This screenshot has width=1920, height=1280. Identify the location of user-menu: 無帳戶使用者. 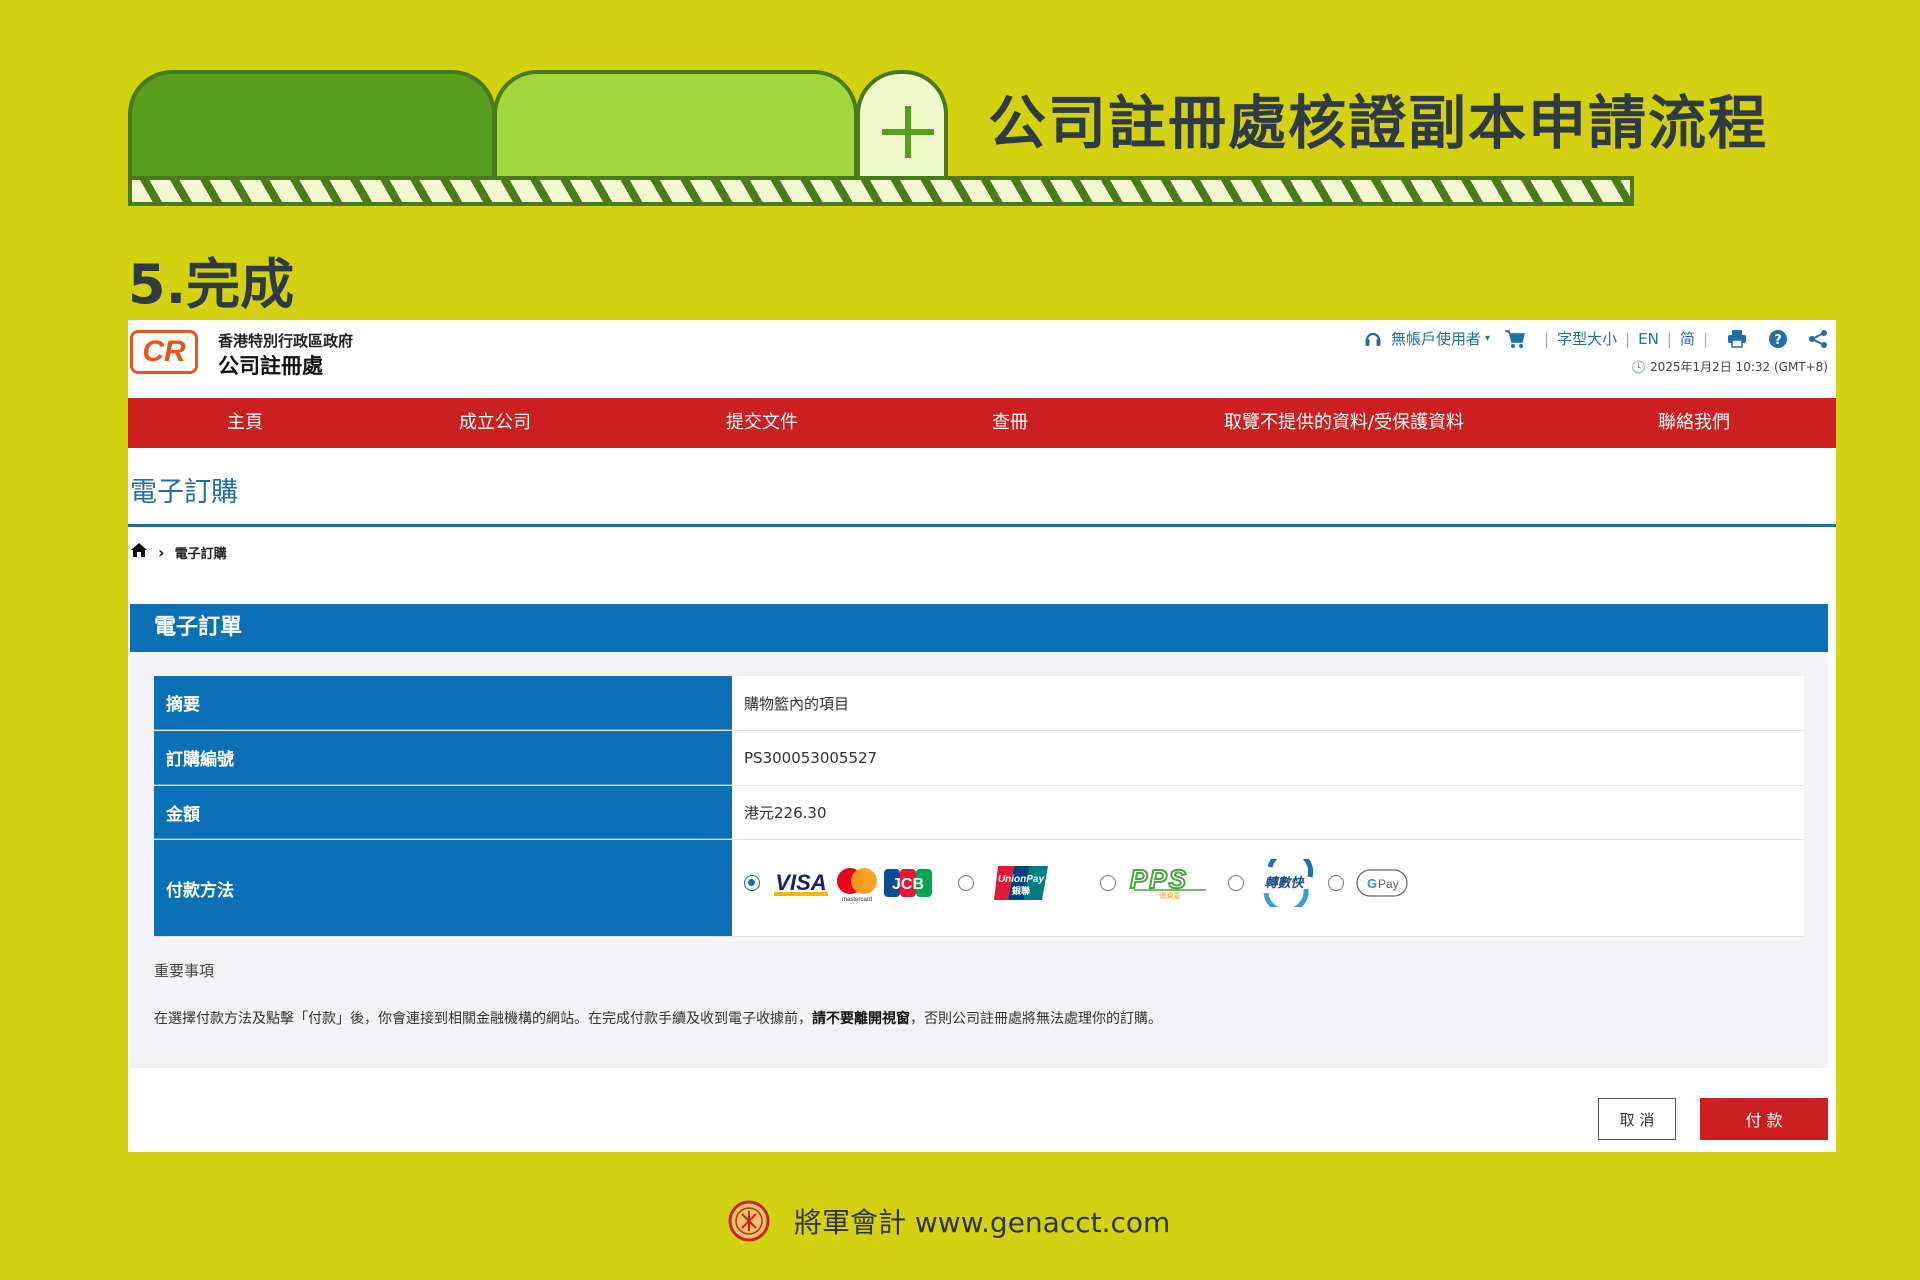
(1436, 338).